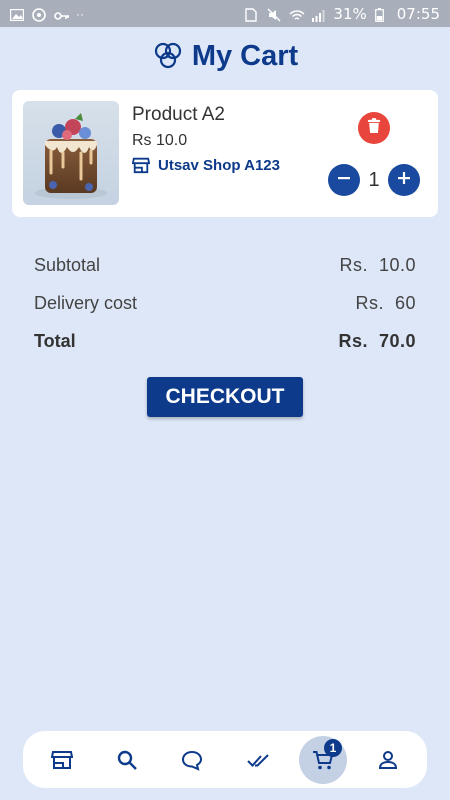 This screenshot has width=450, height=800. I want to click on app-notification-icon, so click(39, 14).